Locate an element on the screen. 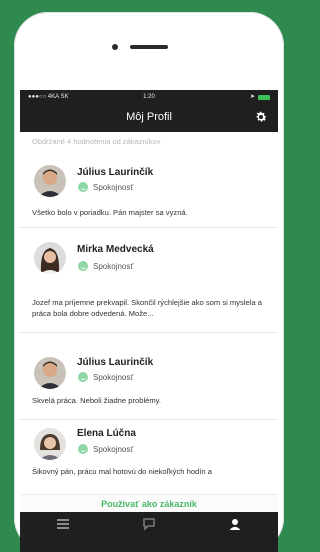  profile-icon is located at coordinates (235, 524).